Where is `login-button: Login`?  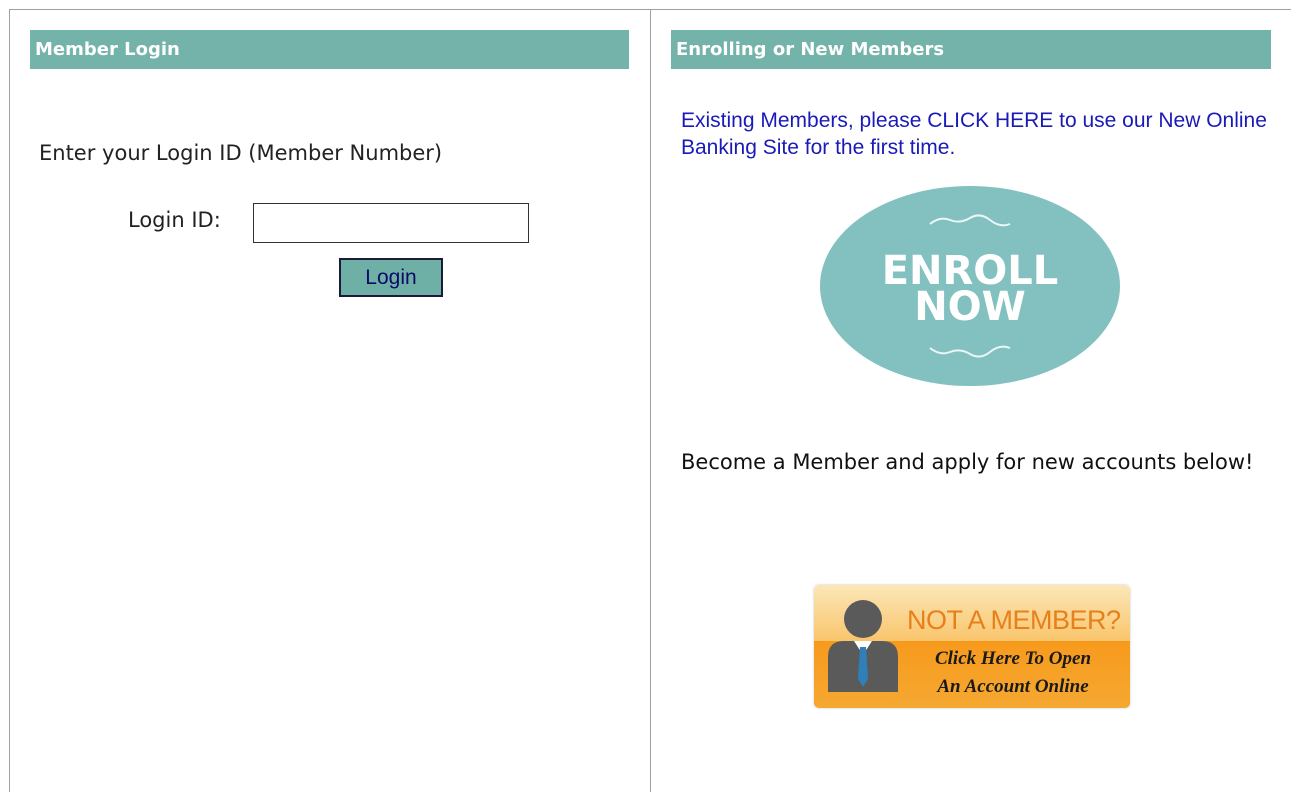
login-button: Login is located at coordinates (391, 277).